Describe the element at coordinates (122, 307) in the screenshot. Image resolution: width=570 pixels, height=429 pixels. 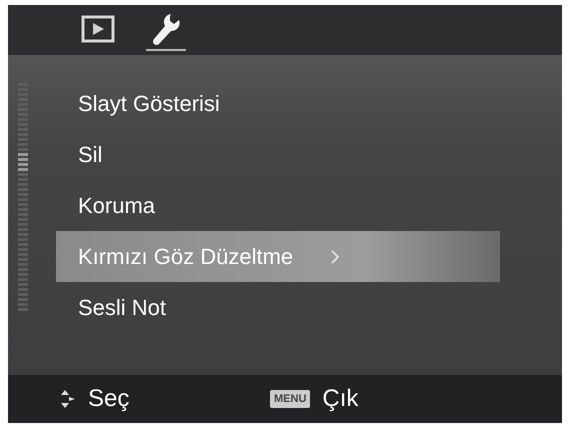
I see `menu-item-label: Sesli Not` at that location.